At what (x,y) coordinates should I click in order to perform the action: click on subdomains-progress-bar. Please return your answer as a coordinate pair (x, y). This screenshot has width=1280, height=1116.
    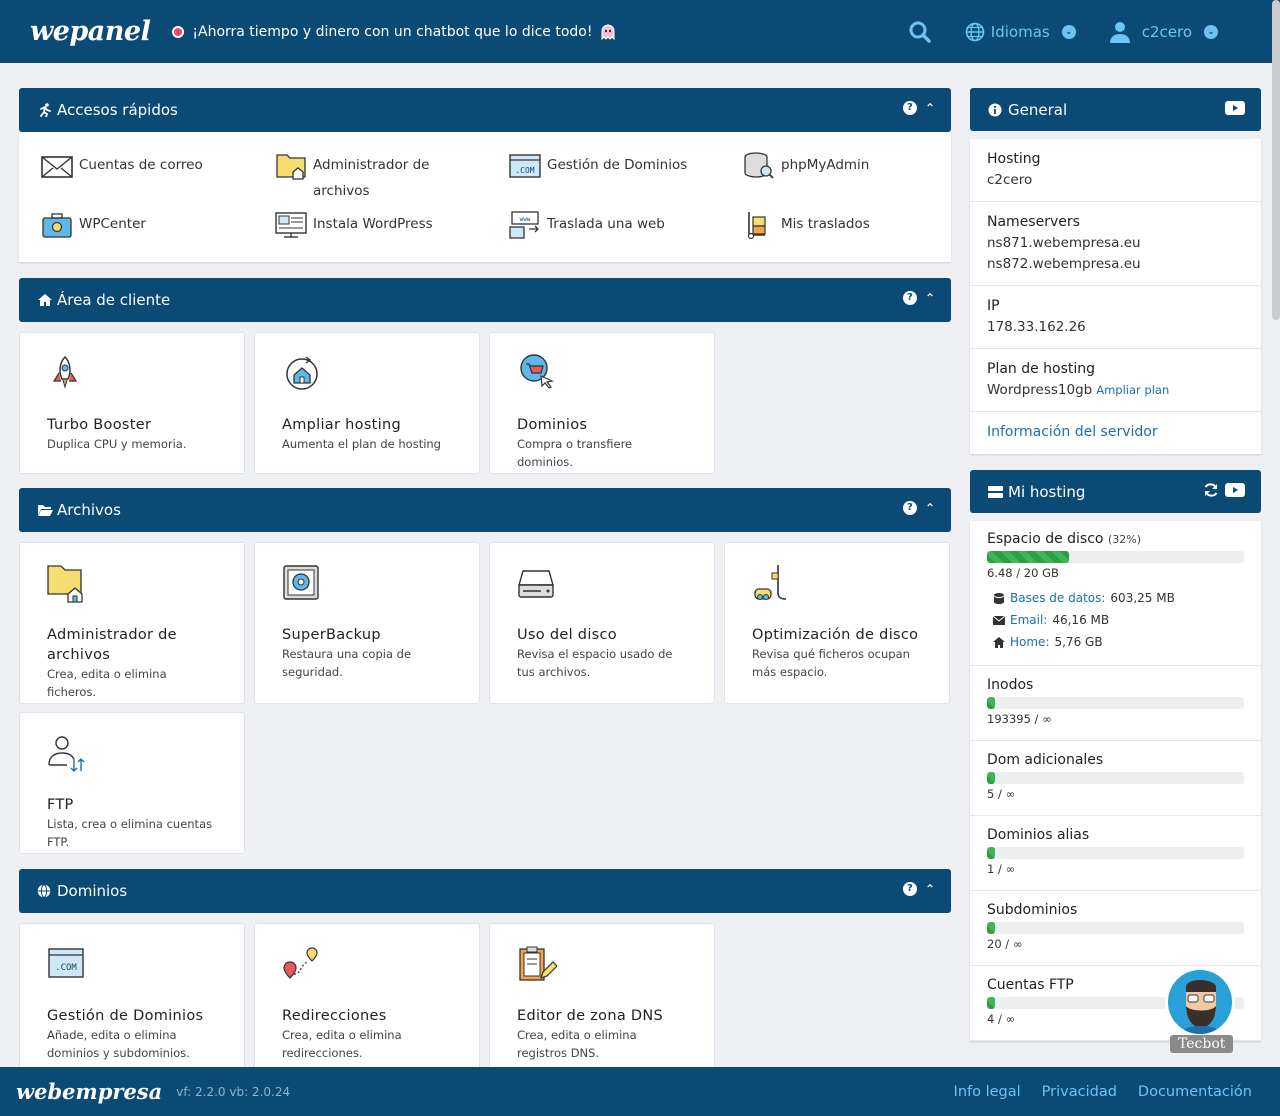
    Looking at the image, I should click on (1115, 928).